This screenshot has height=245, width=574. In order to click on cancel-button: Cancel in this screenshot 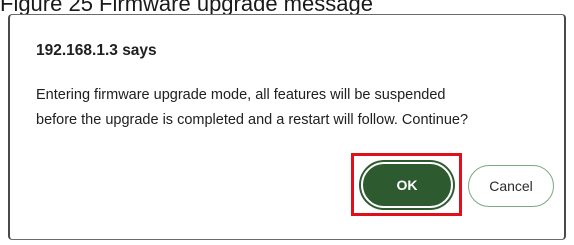, I will do `click(511, 186)`.